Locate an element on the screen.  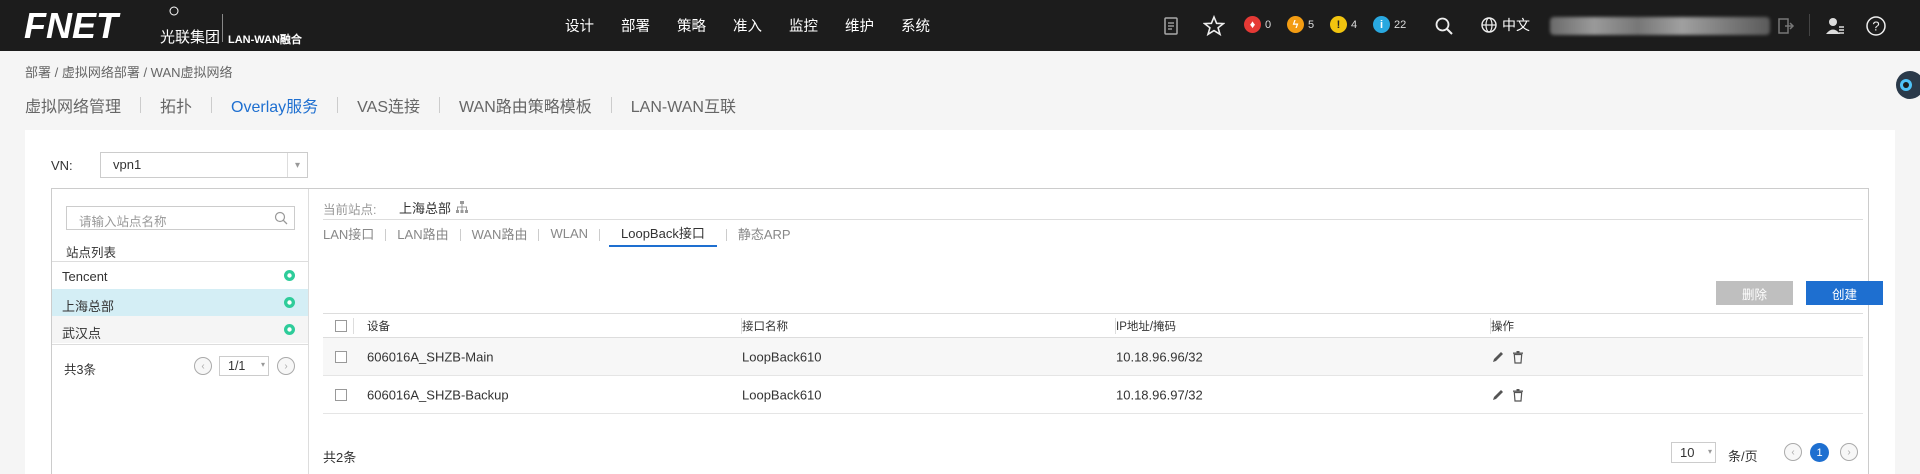
alarm-minor: ! 4 is located at coordinates (1343, 24).